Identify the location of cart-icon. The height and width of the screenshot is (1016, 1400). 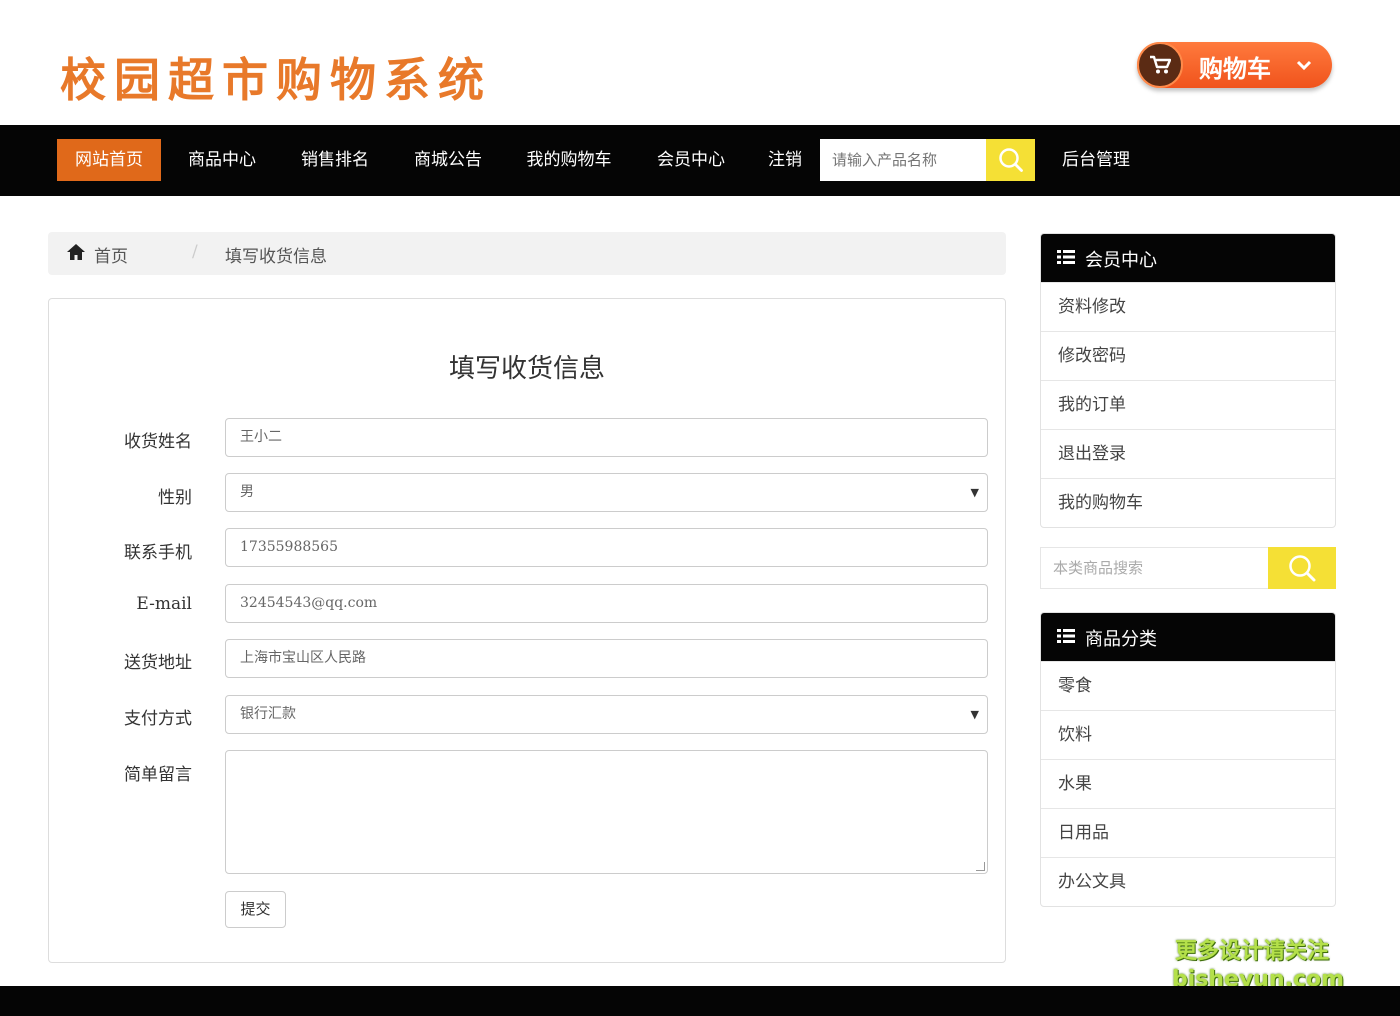
(1160, 65).